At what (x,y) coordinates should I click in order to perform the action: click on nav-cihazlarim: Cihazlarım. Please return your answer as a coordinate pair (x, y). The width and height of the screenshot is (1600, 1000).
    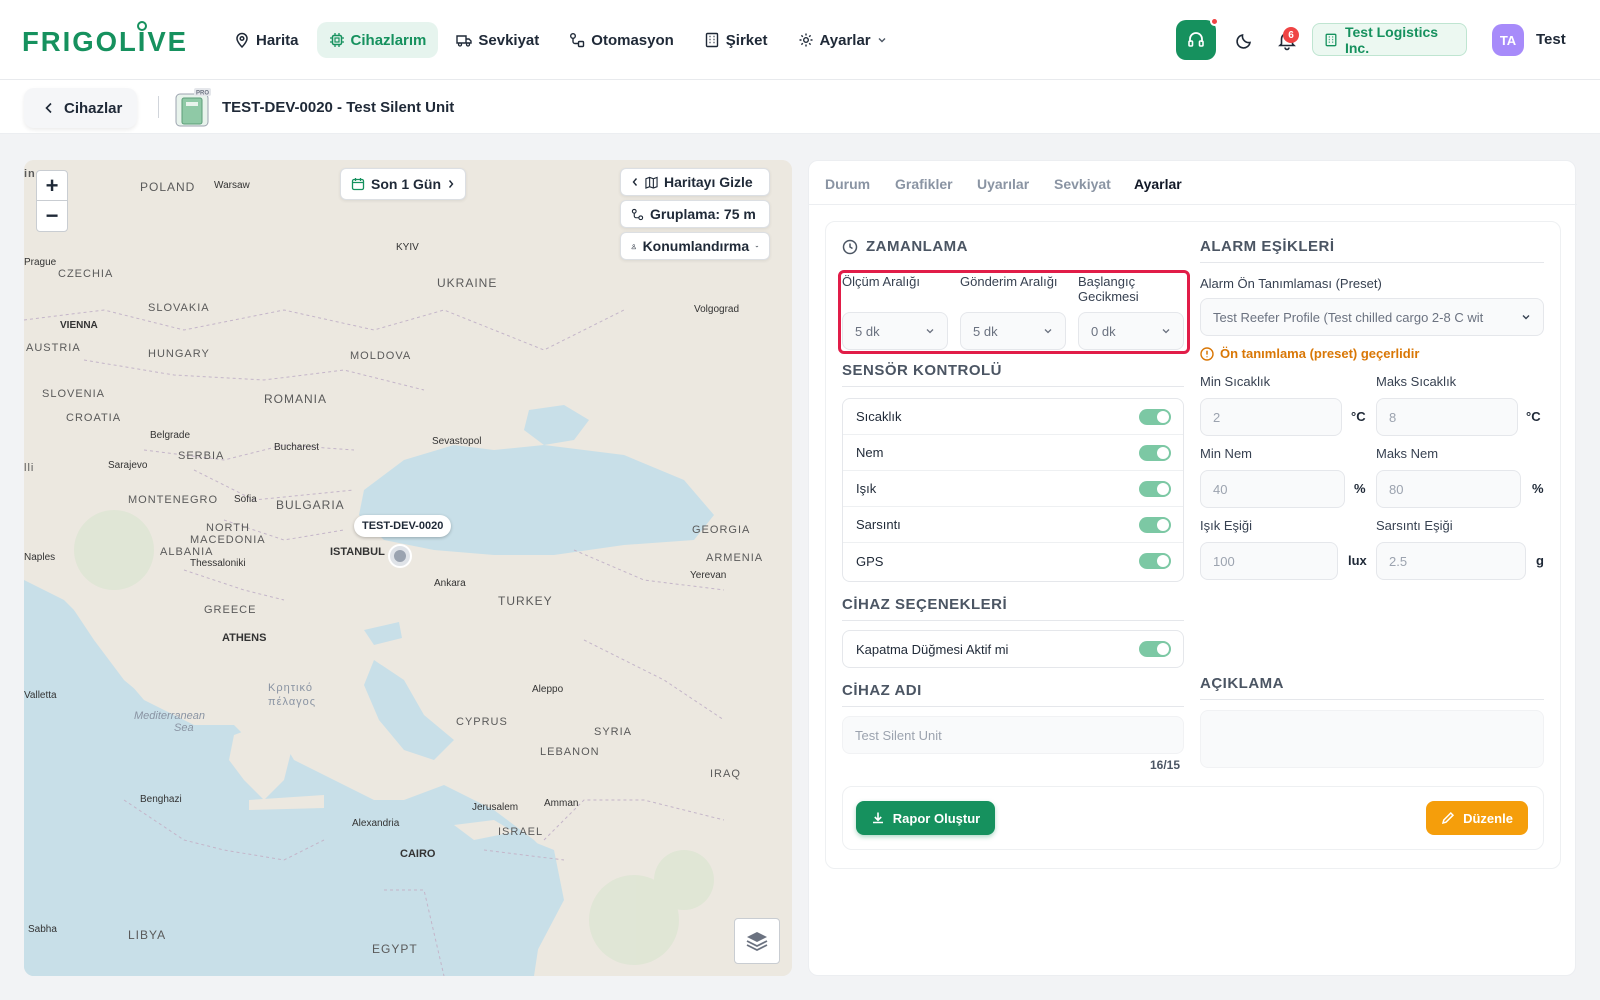
    Looking at the image, I should click on (377, 40).